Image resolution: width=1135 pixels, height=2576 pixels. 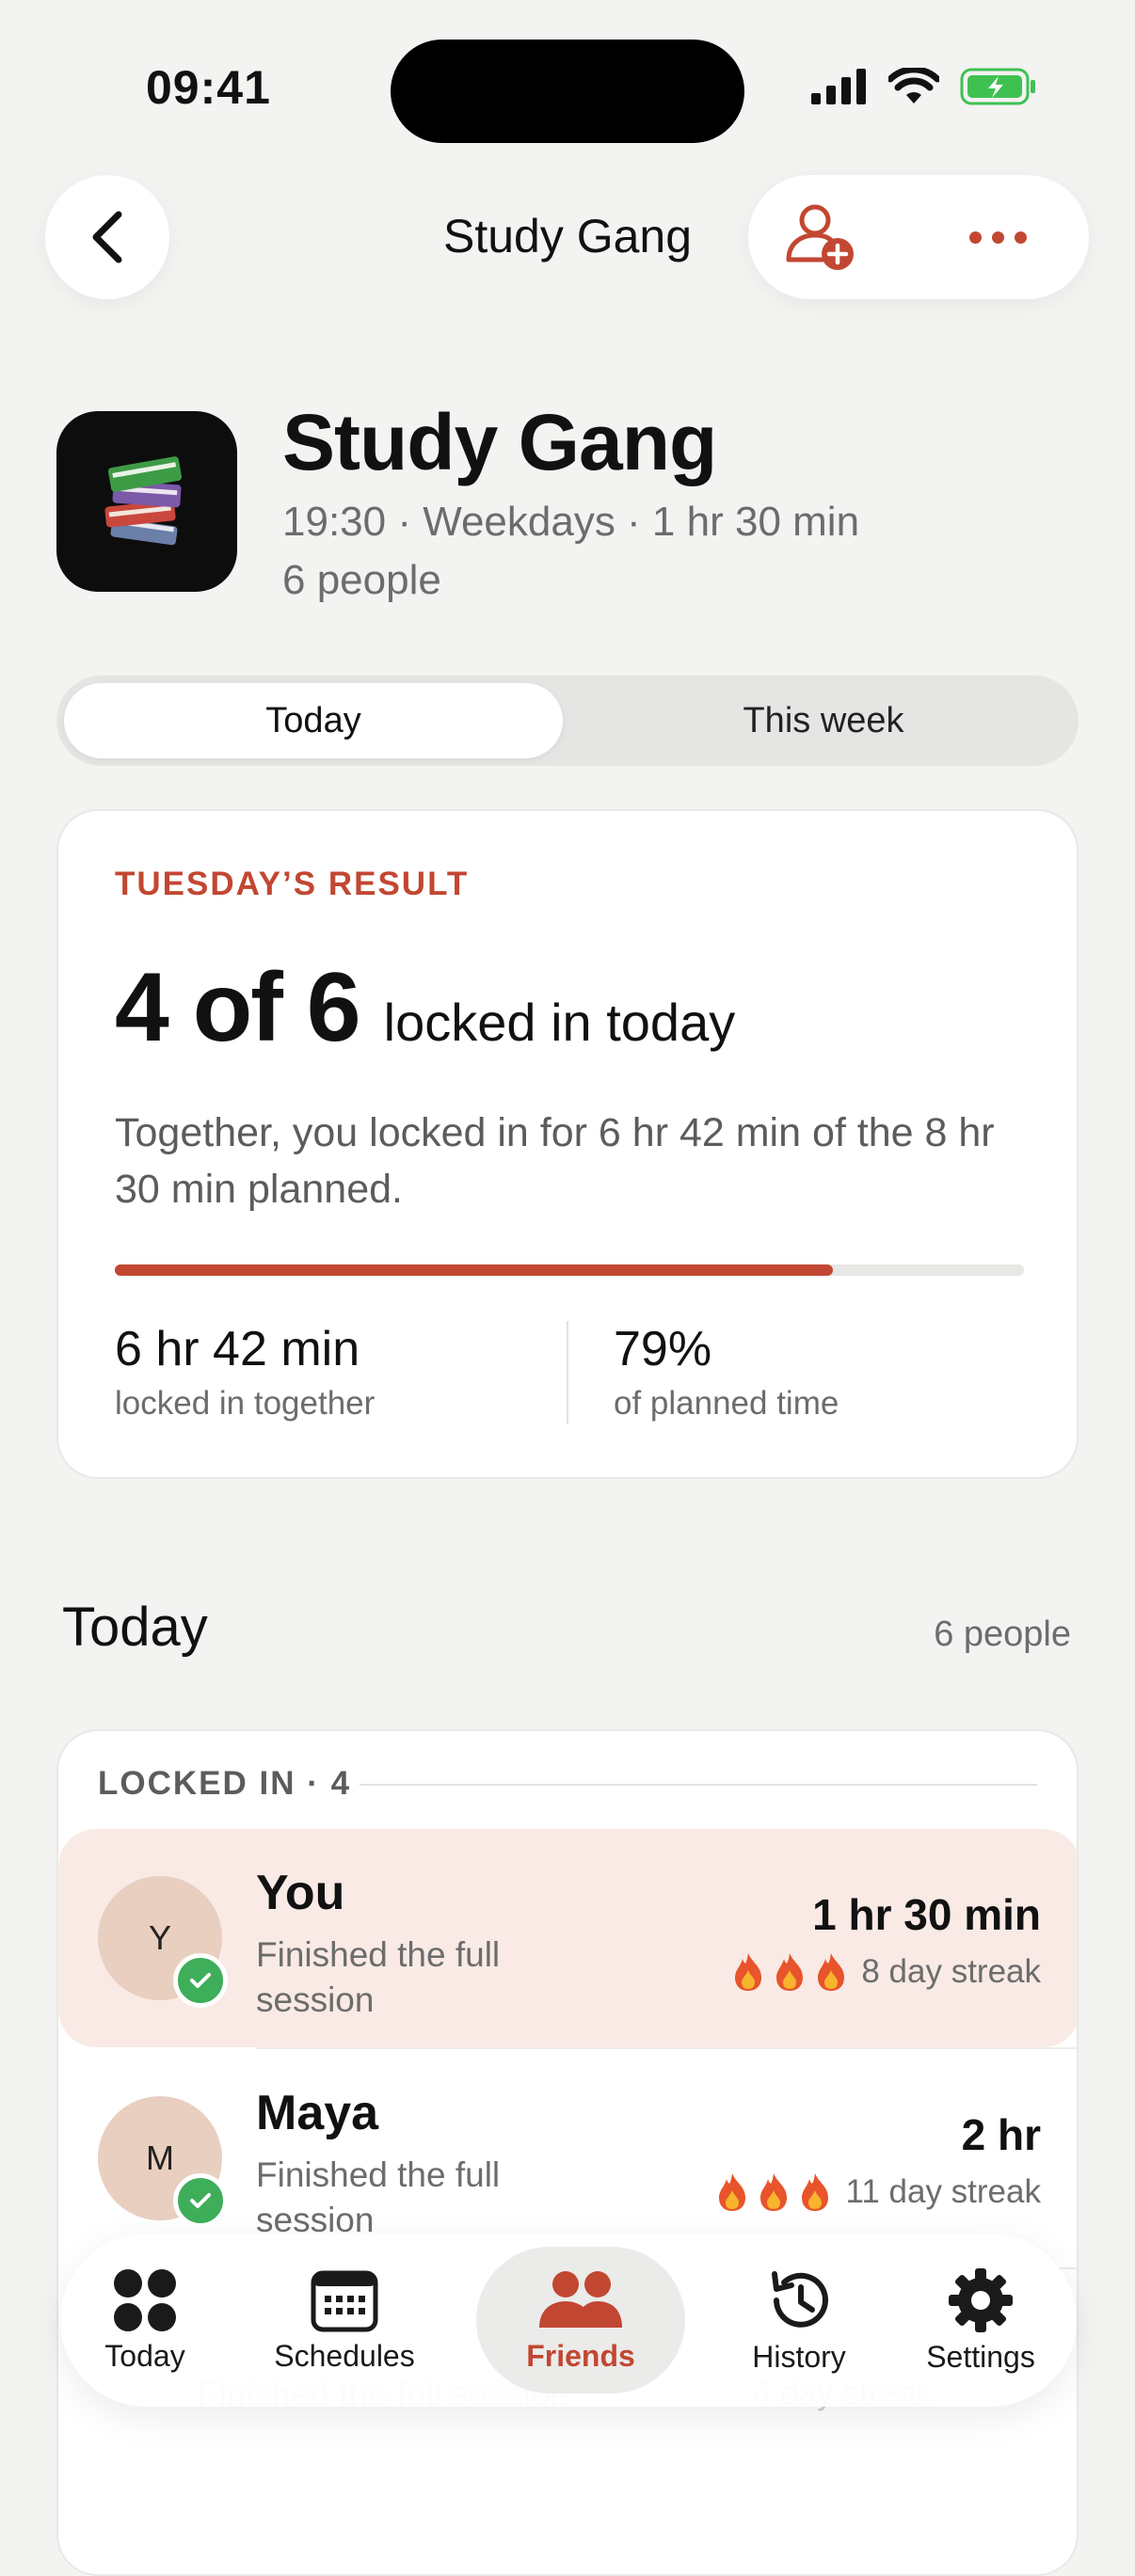 What do you see at coordinates (361, 580) in the screenshot?
I see `group-people-count: 6 people` at bounding box center [361, 580].